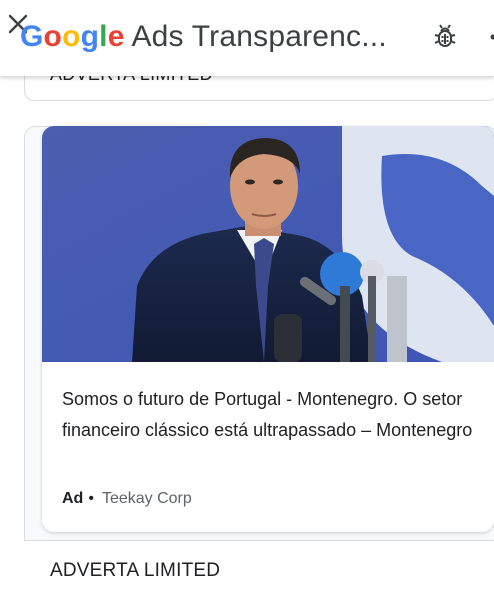  Describe the element at coordinates (147, 499) in the screenshot. I see `advertiser-name: Teekay Corp` at that location.